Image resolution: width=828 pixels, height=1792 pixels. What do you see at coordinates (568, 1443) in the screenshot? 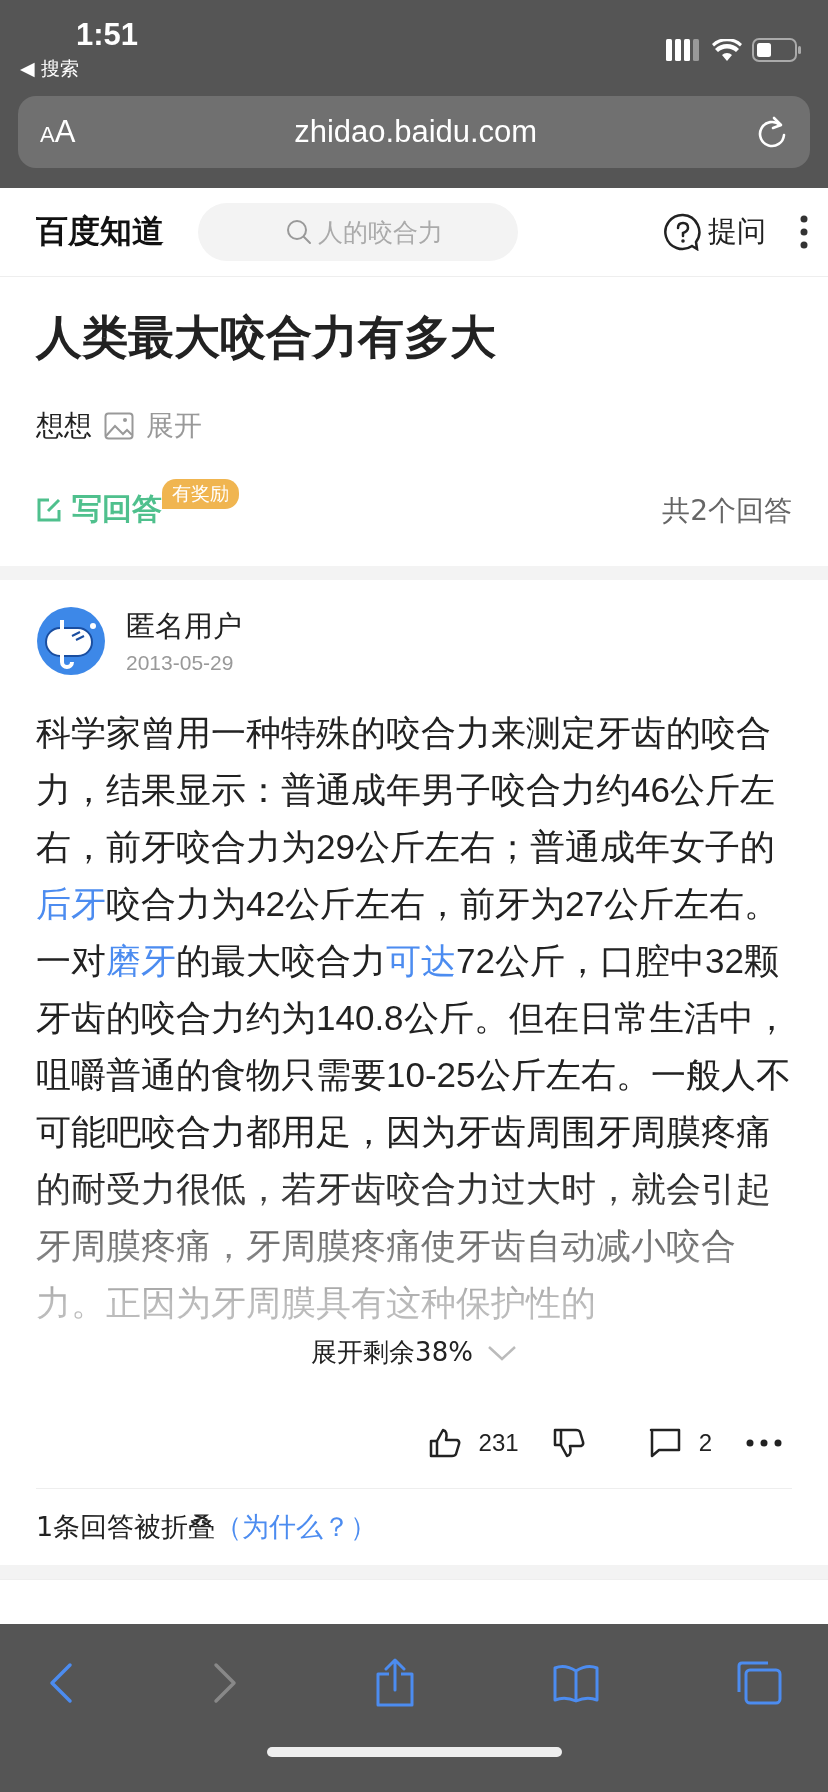
I see `thumbs-down-icon` at bounding box center [568, 1443].